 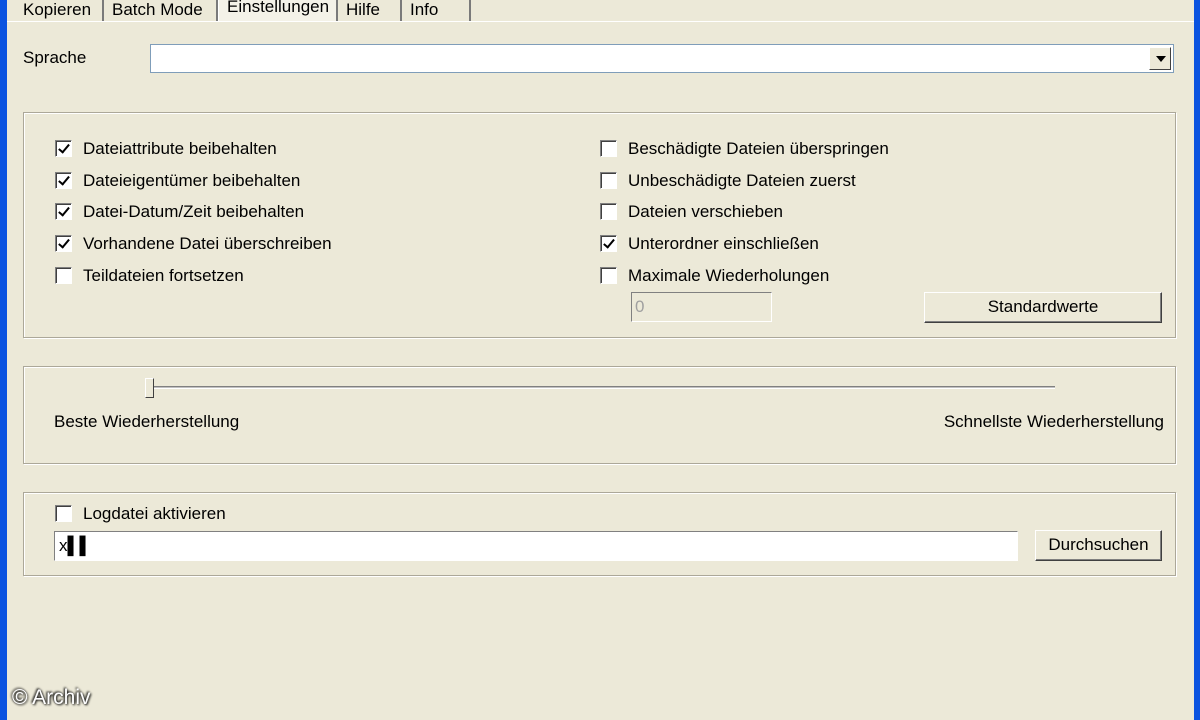 What do you see at coordinates (723, 243) in the screenshot?
I see `checkbox-label: Unterordner einschließen` at bounding box center [723, 243].